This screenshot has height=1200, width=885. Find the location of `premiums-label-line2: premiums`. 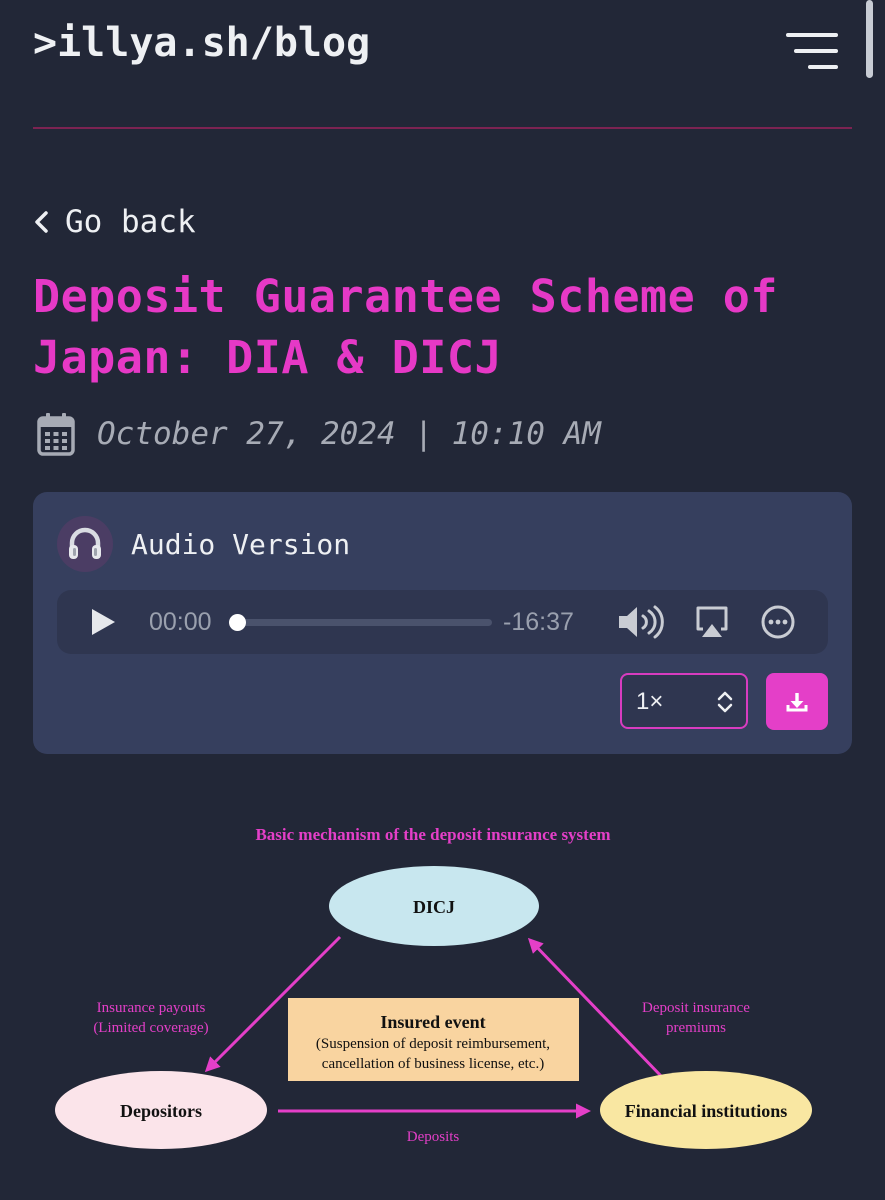

premiums-label-line2: premiums is located at coordinates (696, 1028).